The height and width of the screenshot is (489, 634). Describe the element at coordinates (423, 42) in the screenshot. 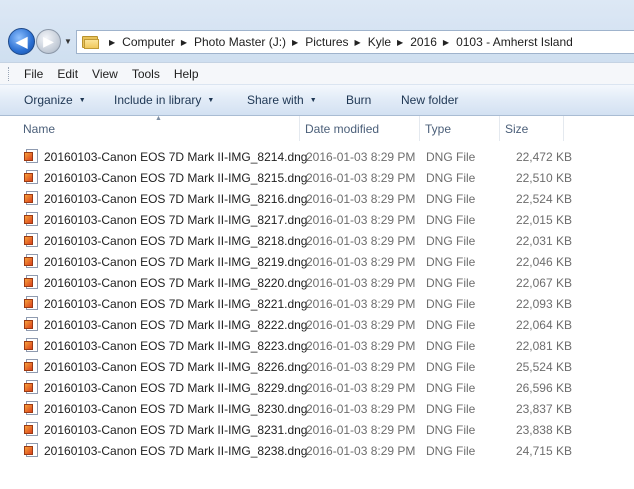

I see `breadcrumb-2016: 2016` at that location.